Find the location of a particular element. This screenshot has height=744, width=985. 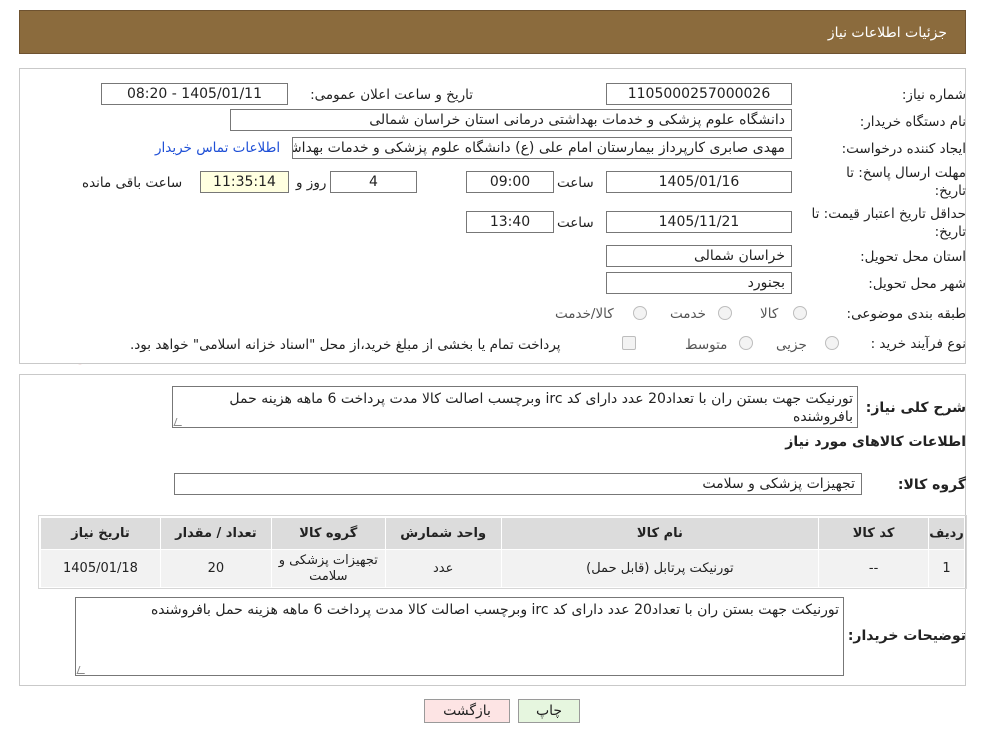

goods-group-label: گروه کالا: is located at coordinates (931, 485).